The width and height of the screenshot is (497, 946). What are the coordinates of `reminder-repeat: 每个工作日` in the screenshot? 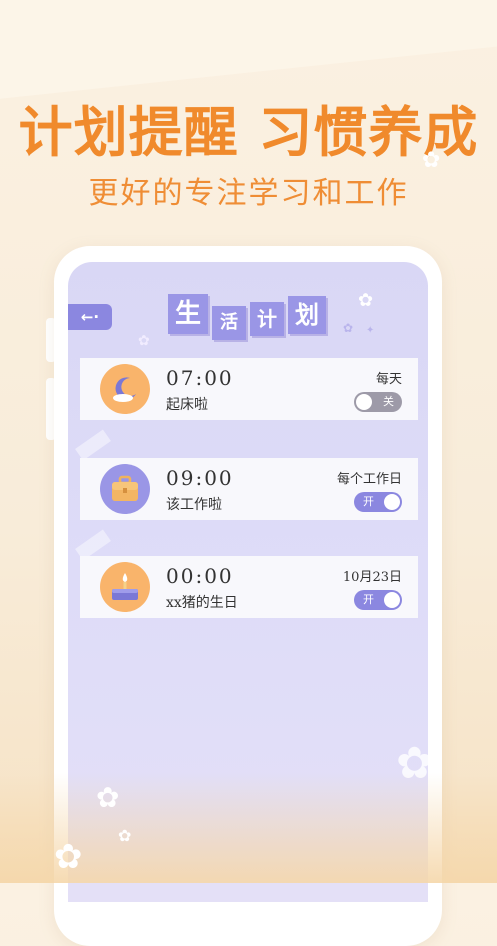 It's located at (369, 479).